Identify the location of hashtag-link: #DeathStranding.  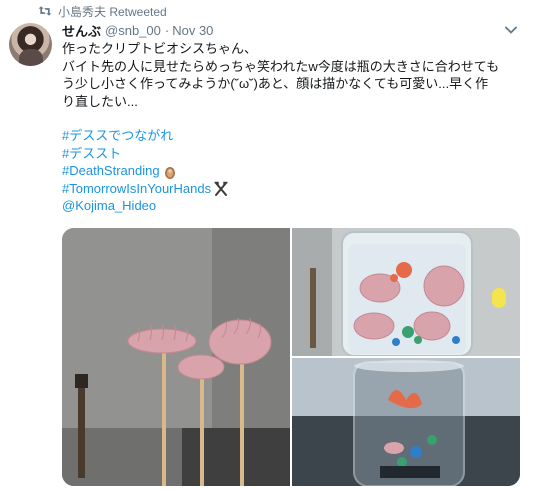
(111, 171).